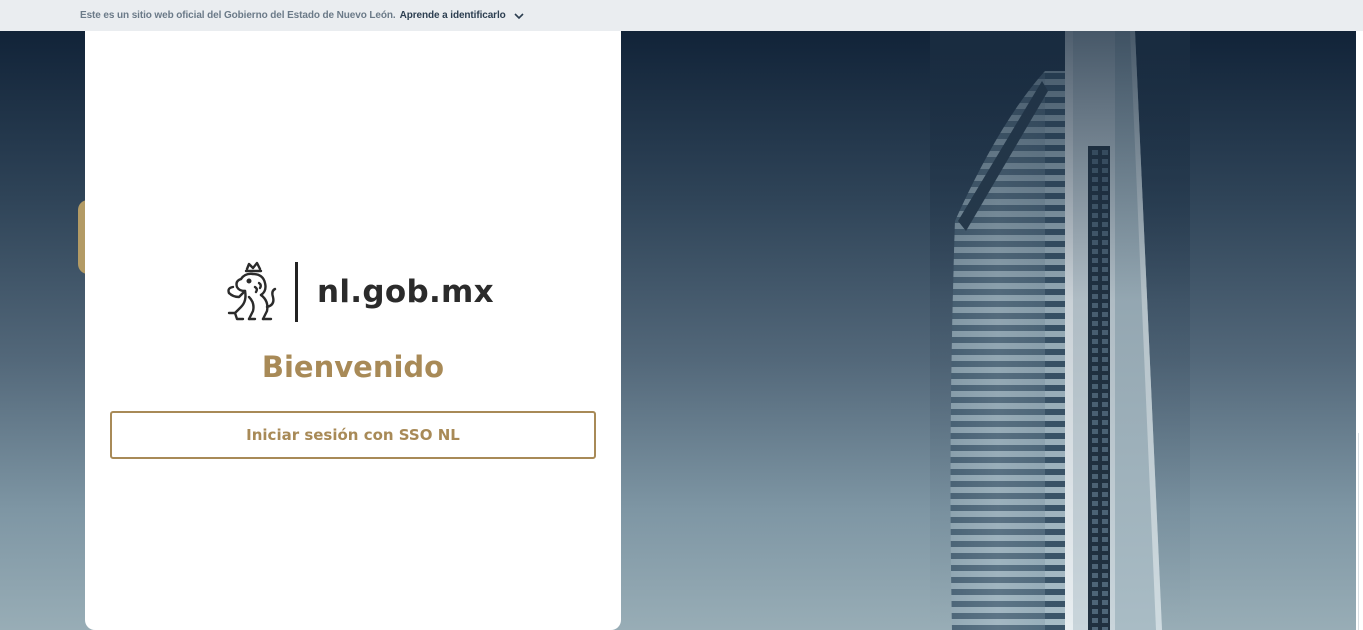 The height and width of the screenshot is (630, 1363). What do you see at coordinates (519, 15) in the screenshot?
I see `chevron-down-icon` at bounding box center [519, 15].